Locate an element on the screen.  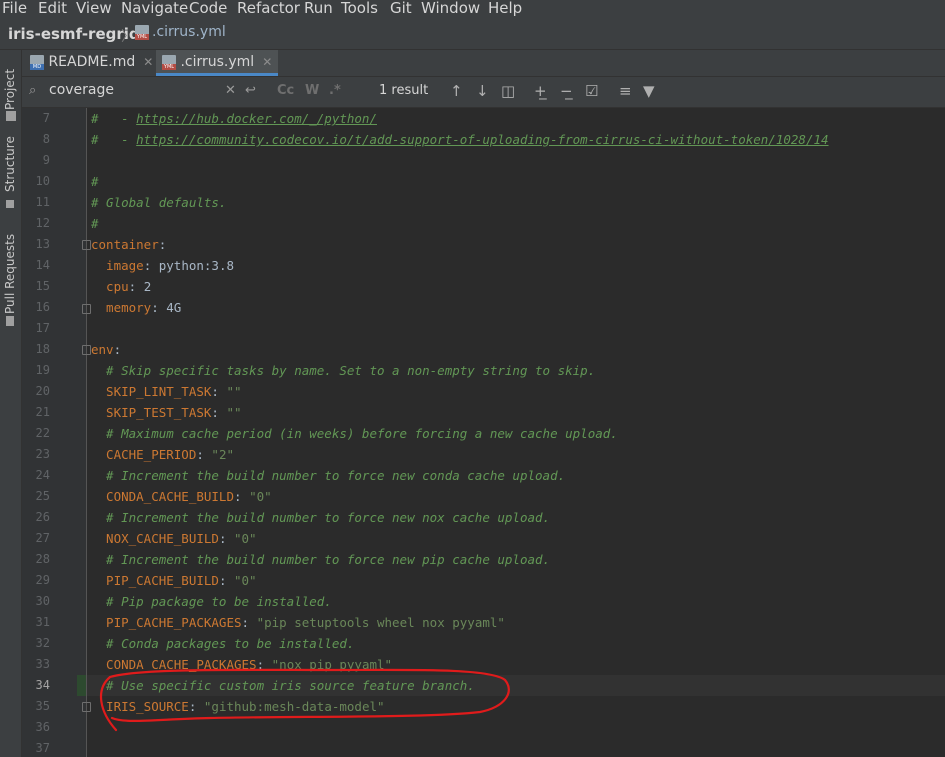
code-link: https://hub.docker.com/_/python/ is located at coordinates (256, 118).